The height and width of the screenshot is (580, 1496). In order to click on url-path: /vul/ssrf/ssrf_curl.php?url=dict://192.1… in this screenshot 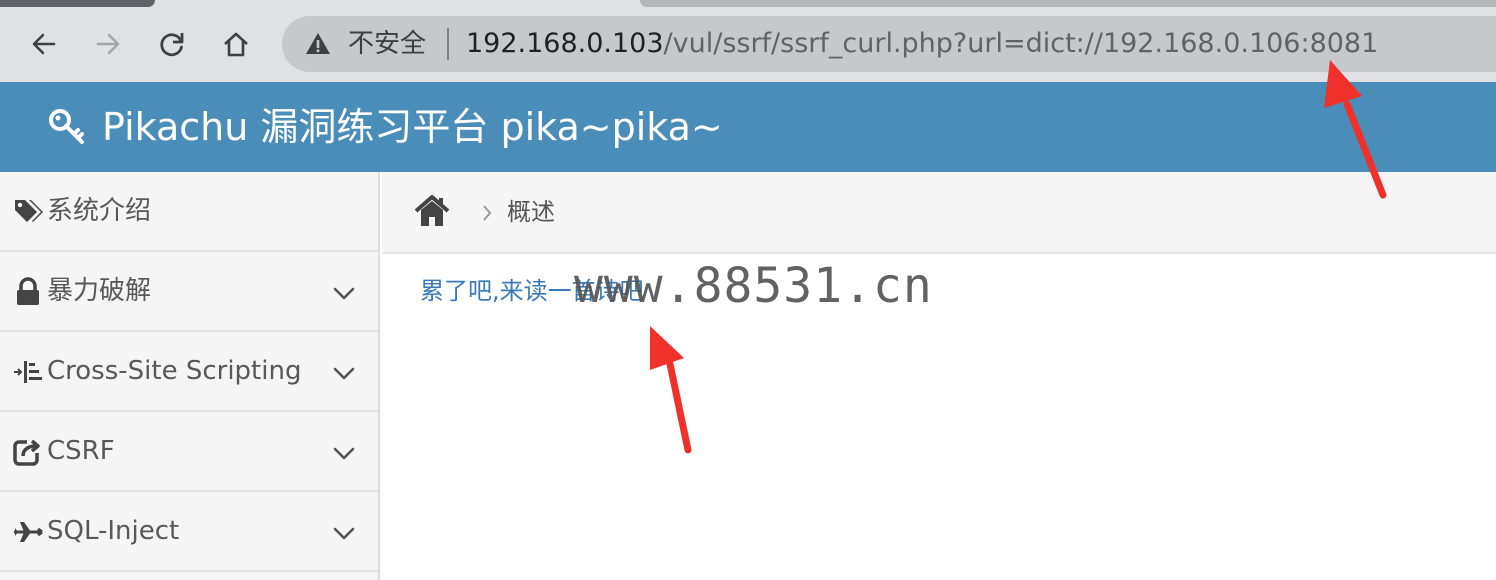, I will do `click(1021, 43)`.